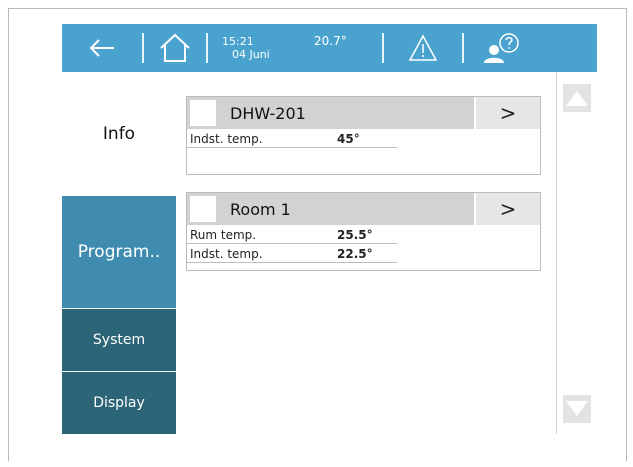 The width and height of the screenshot is (633, 467). Describe the element at coordinates (355, 234) in the screenshot. I see `row-value: 25.5°` at that location.